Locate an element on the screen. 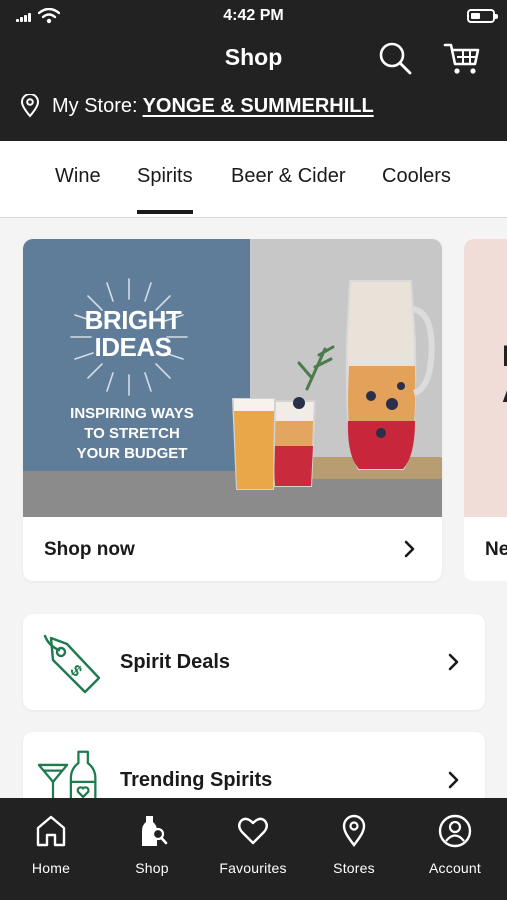 The height and width of the screenshot is (900, 507). page-title: Shop is located at coordinates (253, 57).